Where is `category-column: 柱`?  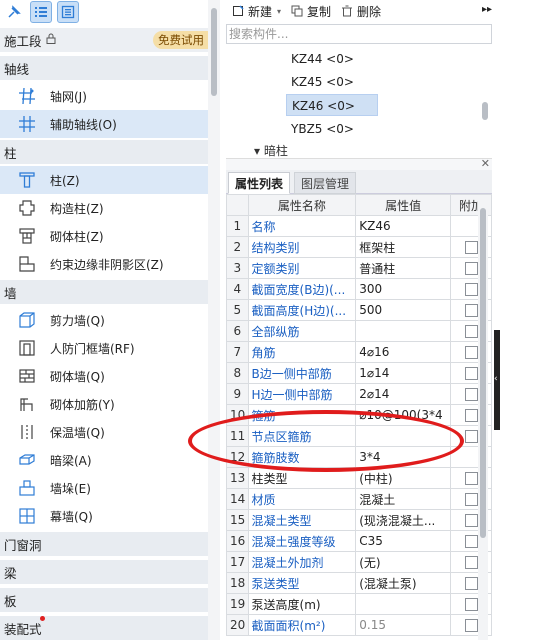
category-column: 柱 is located at coordinates (104, 152).